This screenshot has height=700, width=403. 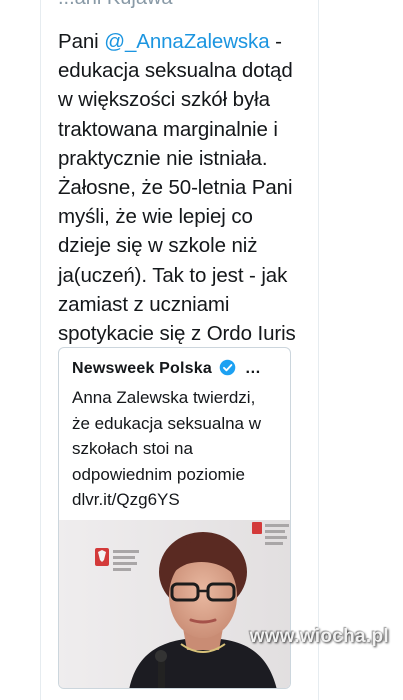 What do you see at coordinates (186, 41) in the screenshot?
I see `mention-link: @_AnnaZalewska` at bounding box center [186, 41].